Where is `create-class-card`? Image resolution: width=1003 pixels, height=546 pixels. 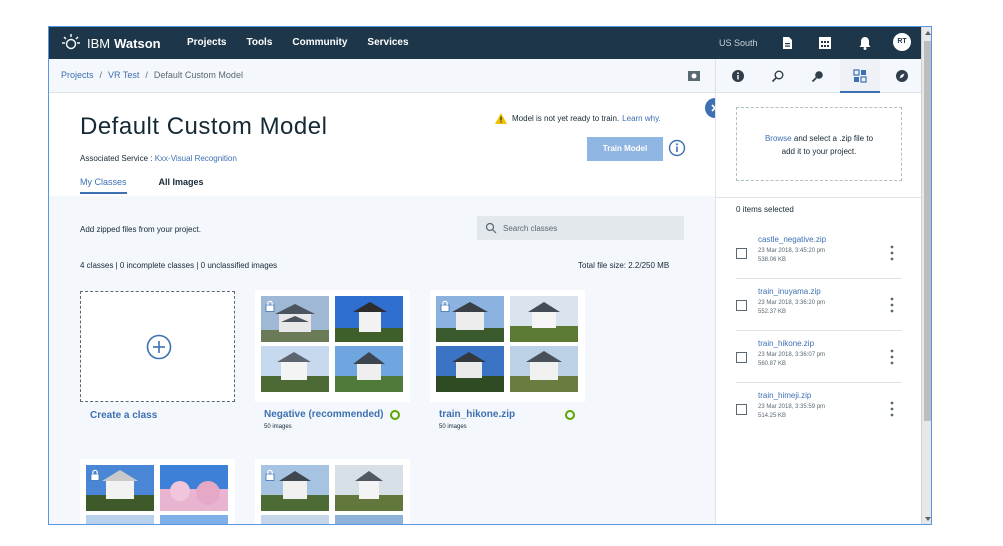
create-class-card is located at coordinates (157, 346).